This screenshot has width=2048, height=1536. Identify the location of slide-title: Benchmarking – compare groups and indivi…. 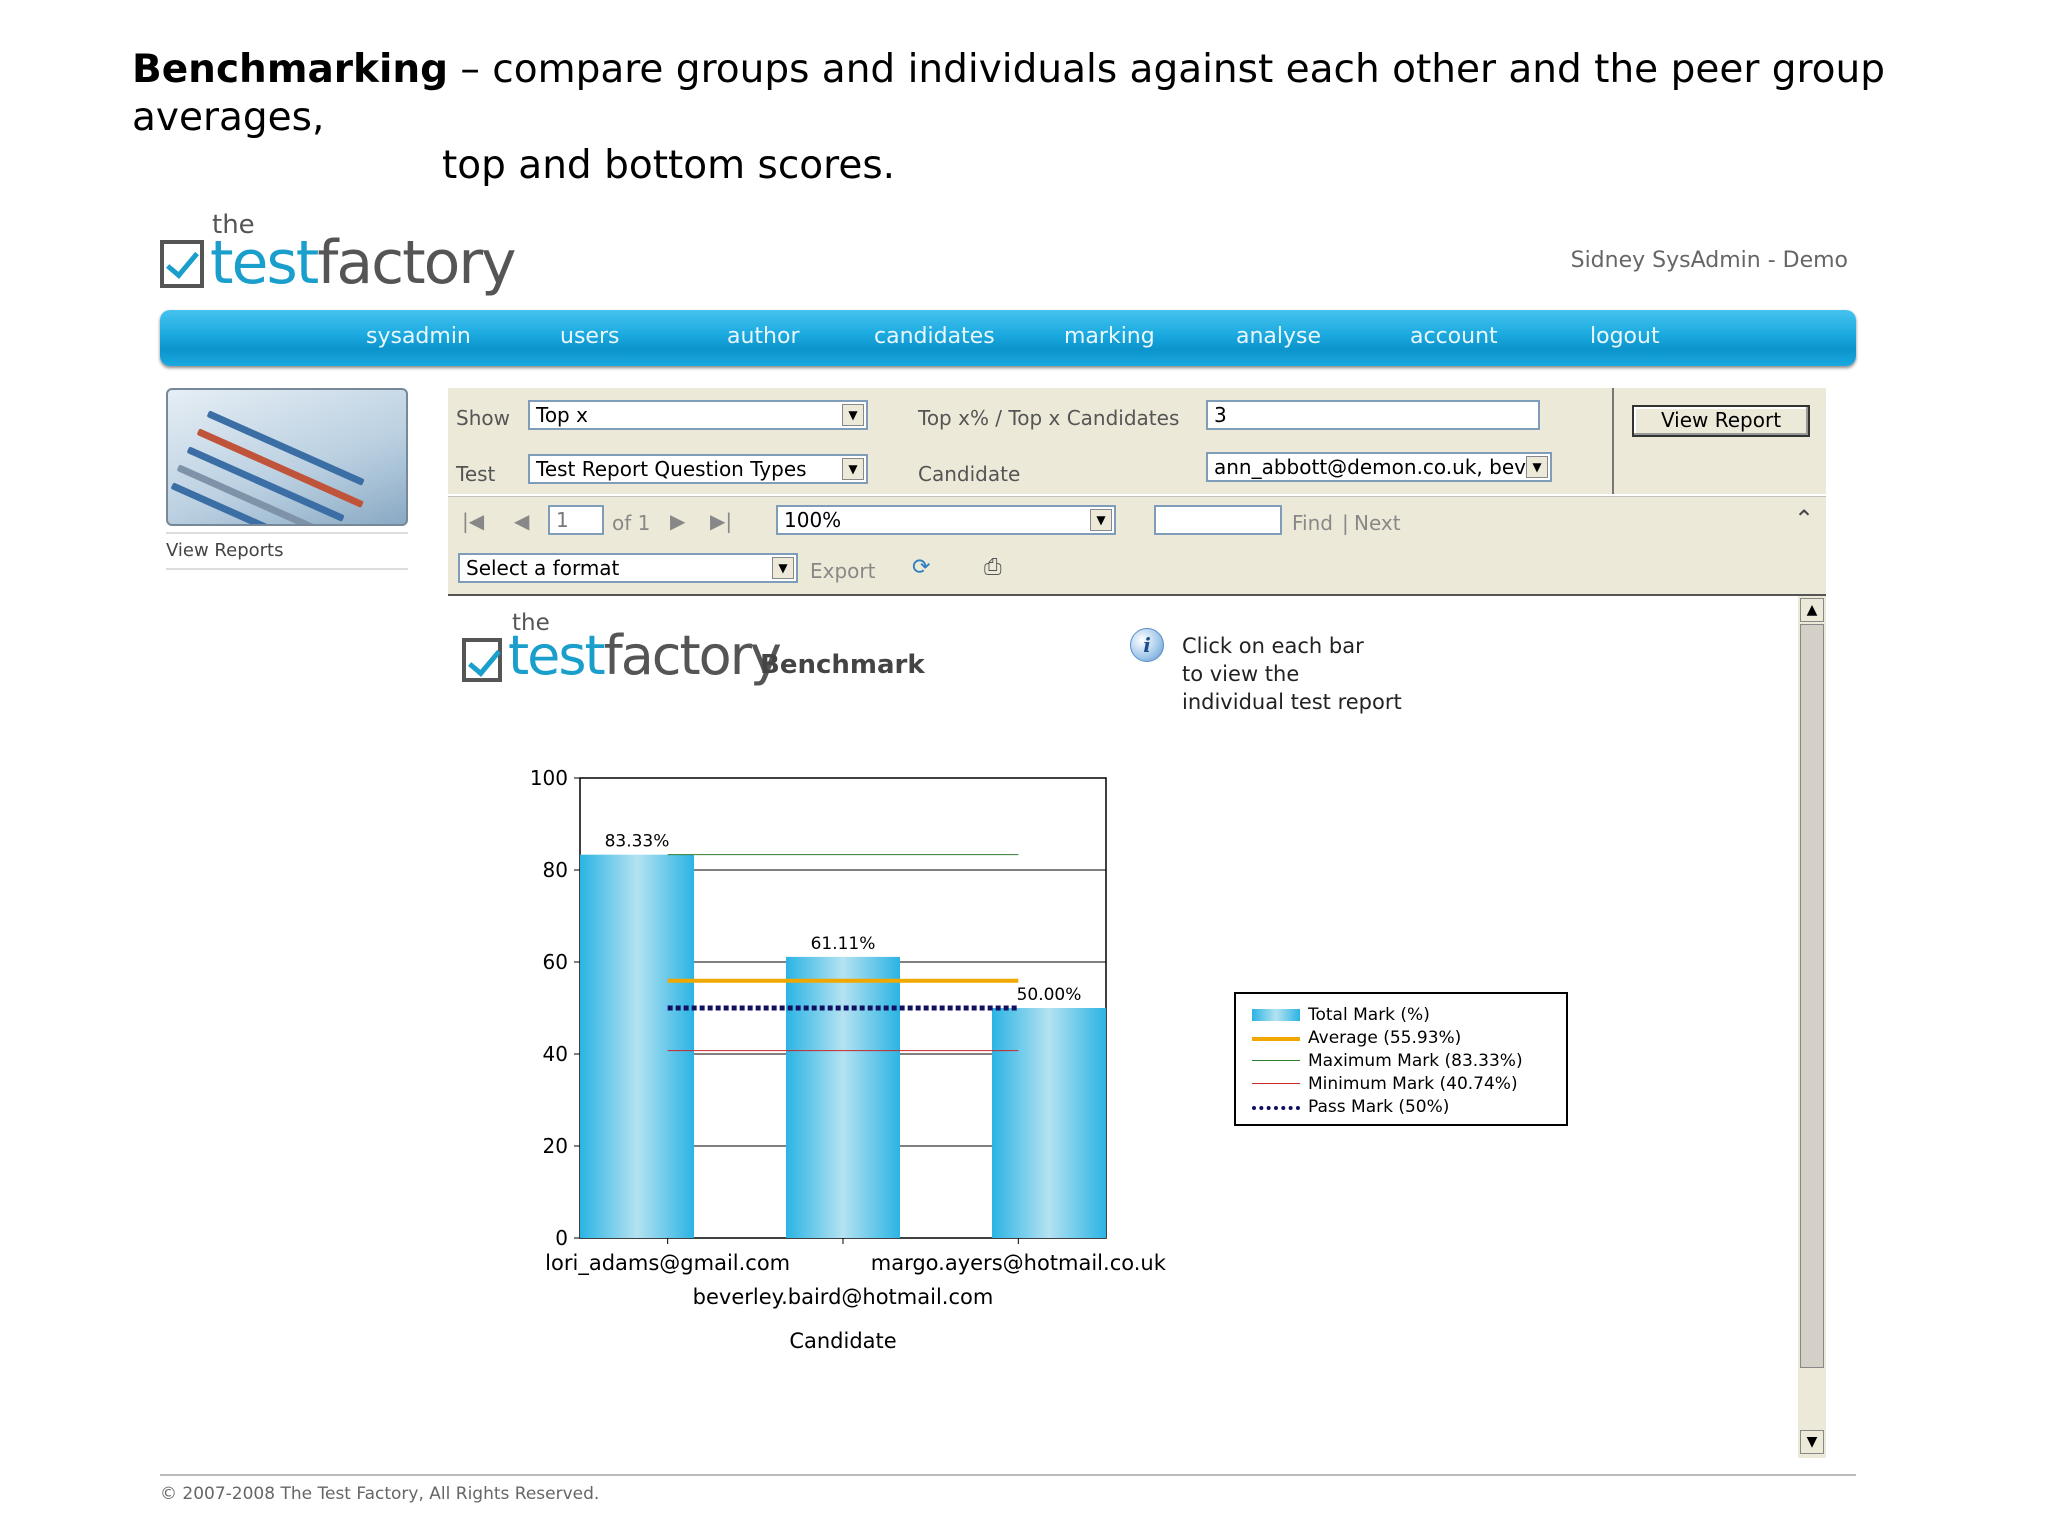
(1032, 118).